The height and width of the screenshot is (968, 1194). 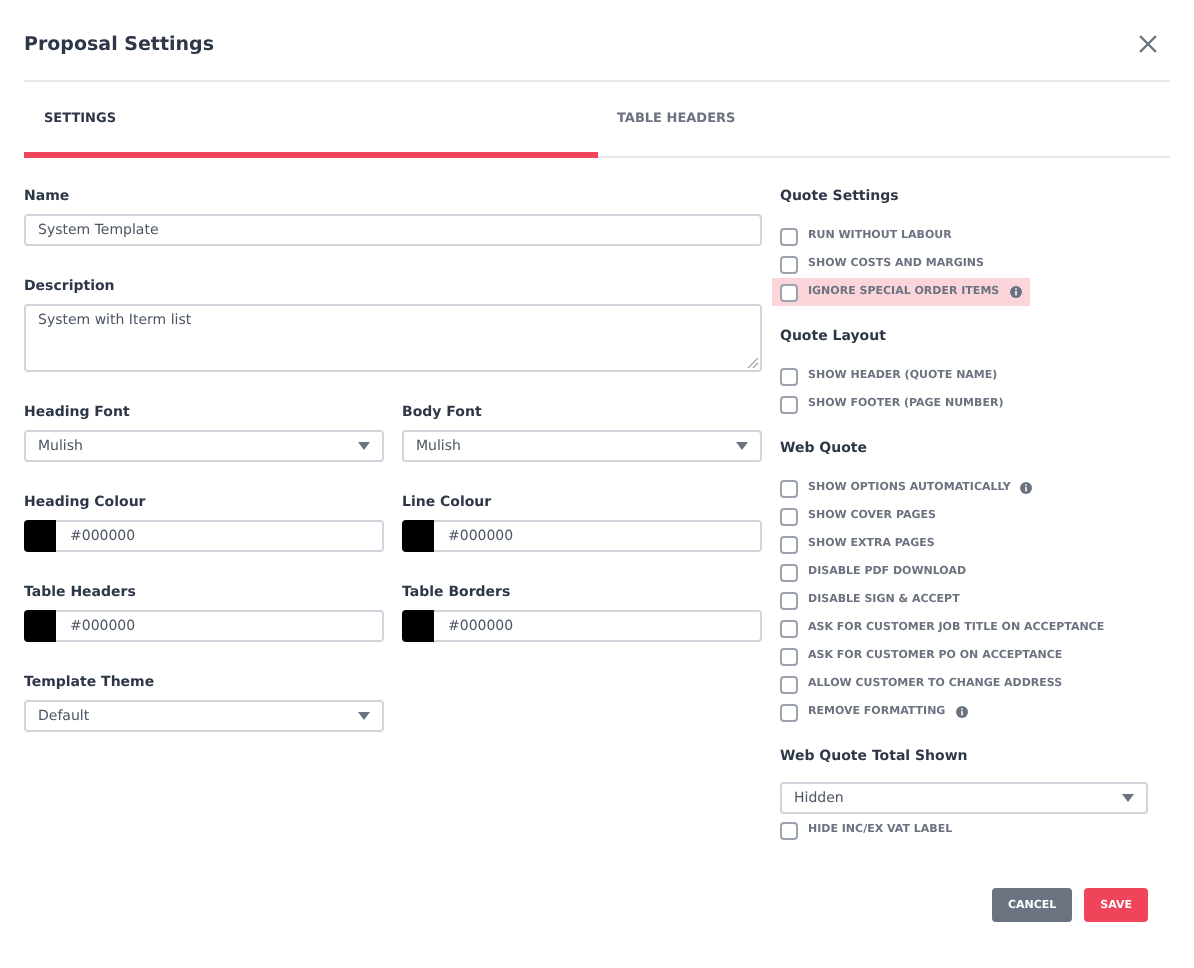 What do you see at coordinates (119, 44) in the screenshot?
I see `dialog-title: Proposal Settings` at bounding box center [119, 44].